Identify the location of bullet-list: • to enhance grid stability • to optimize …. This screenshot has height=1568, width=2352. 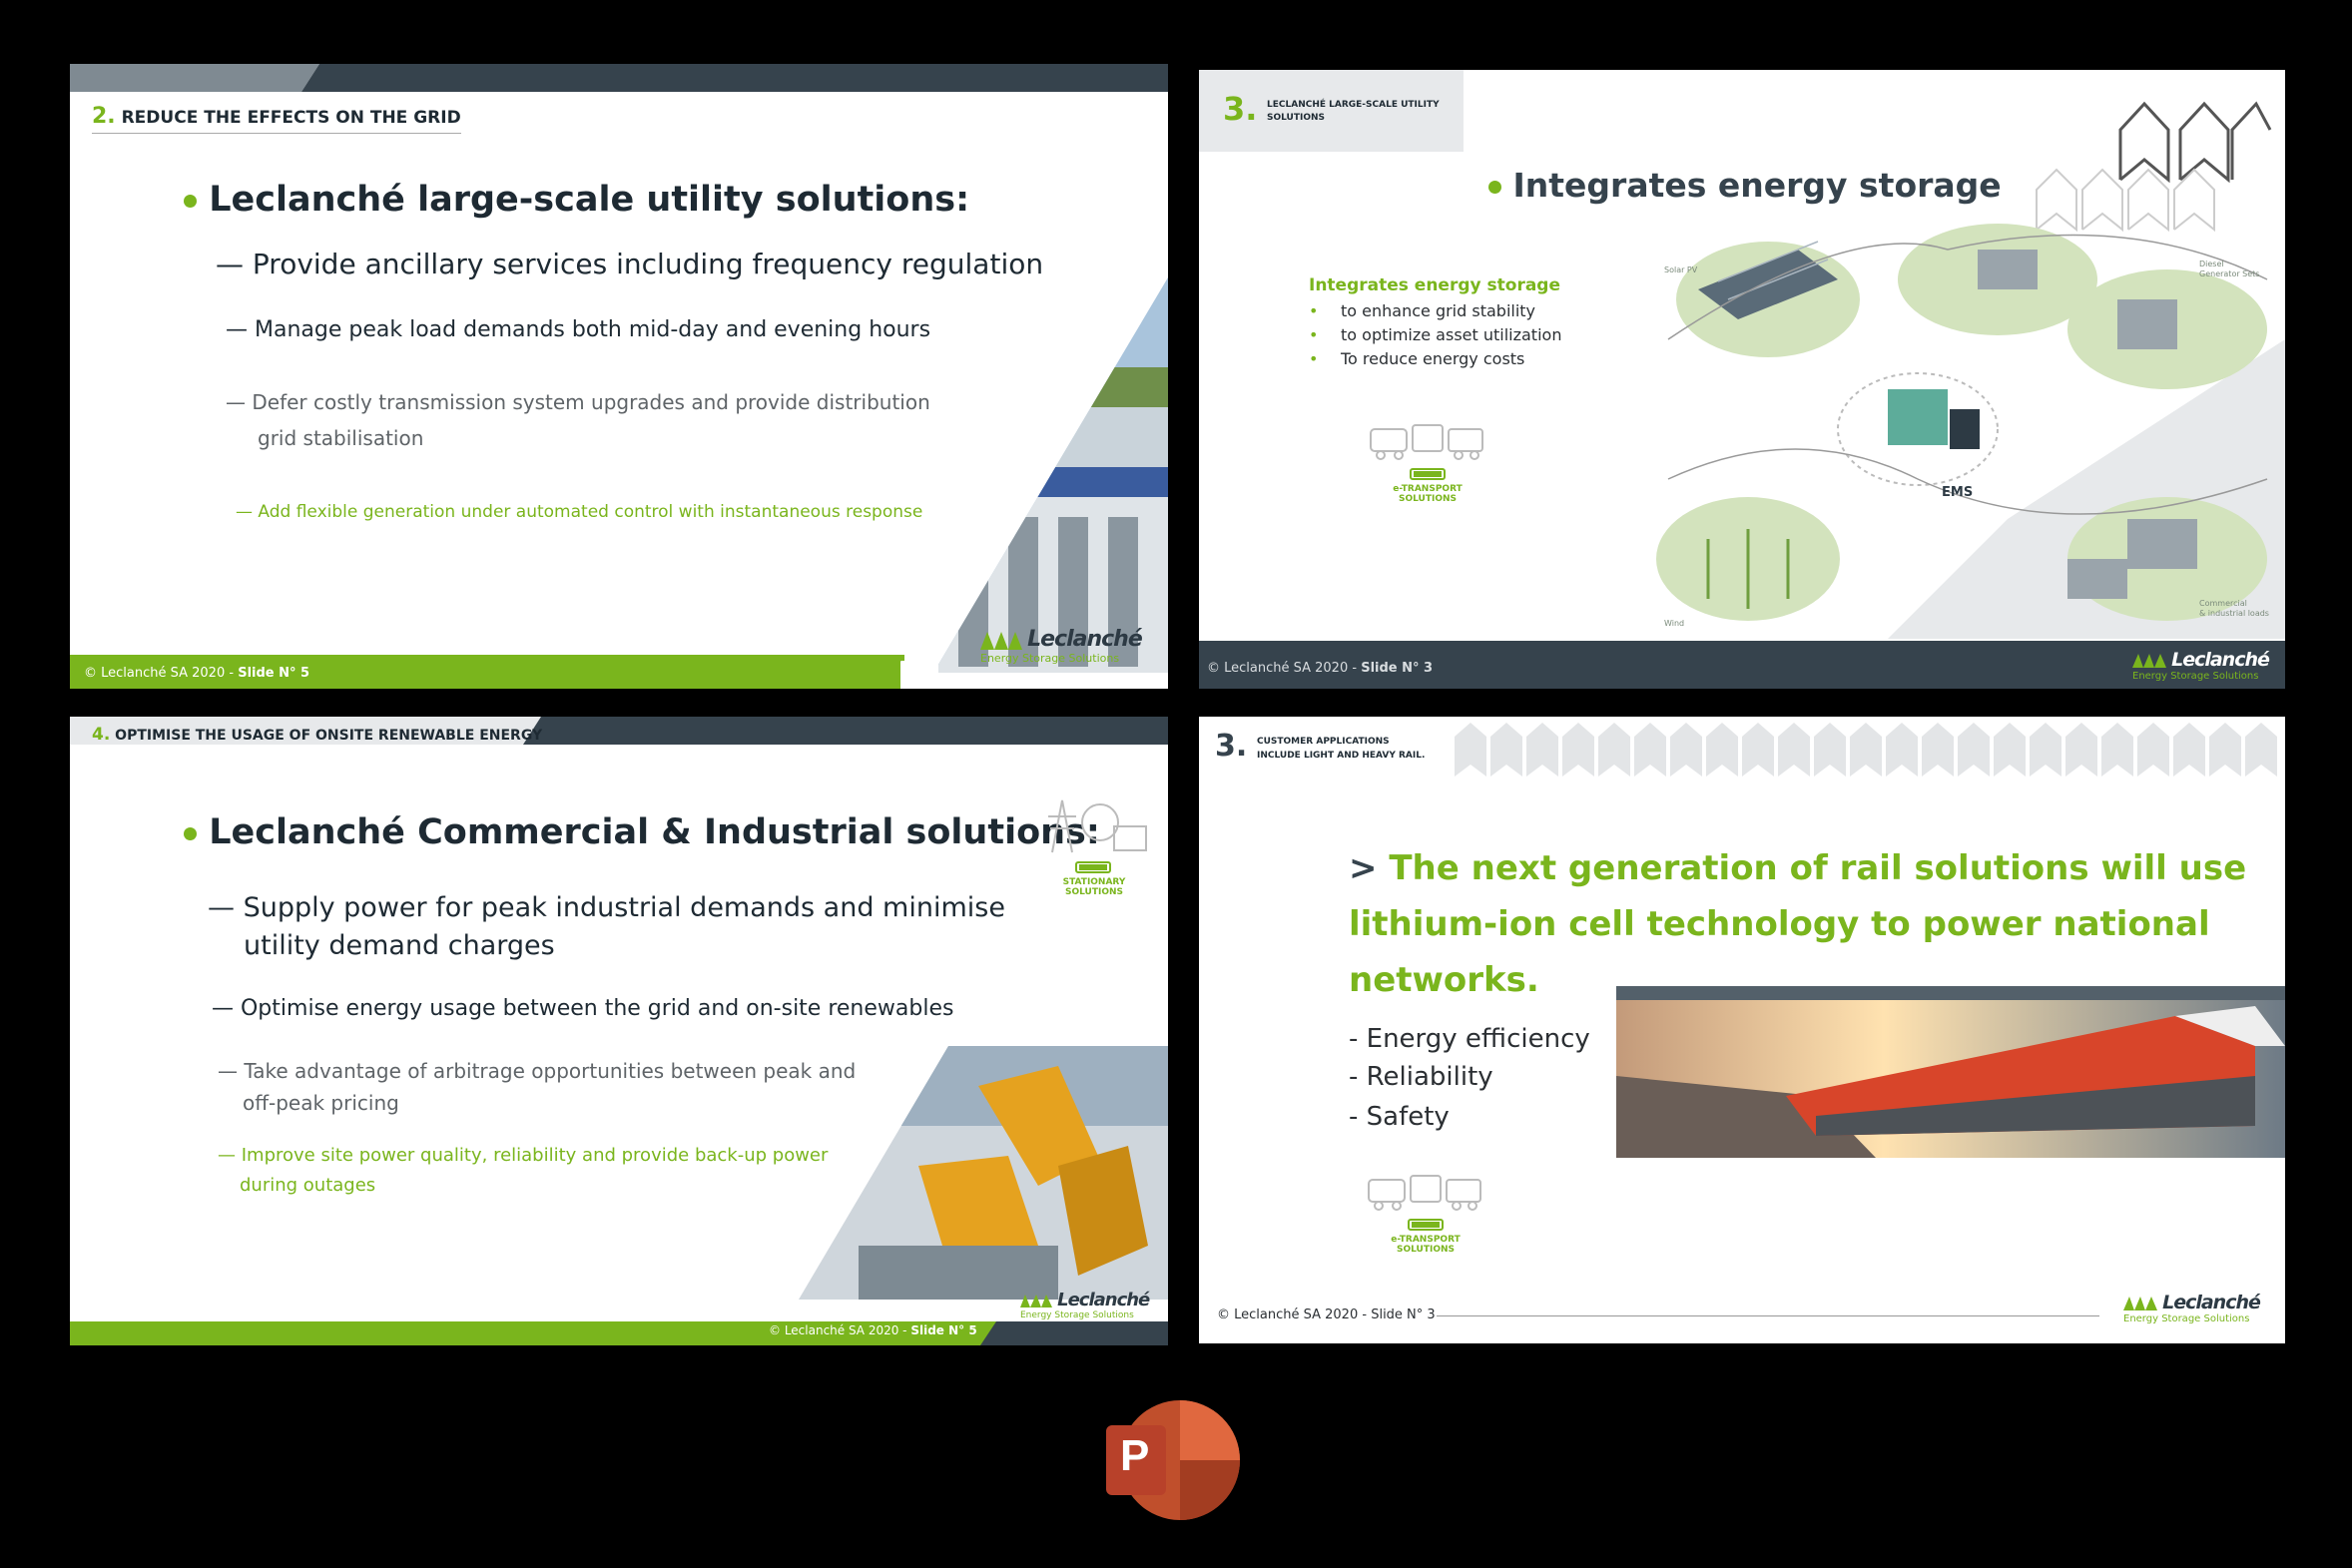
(1435, 335).